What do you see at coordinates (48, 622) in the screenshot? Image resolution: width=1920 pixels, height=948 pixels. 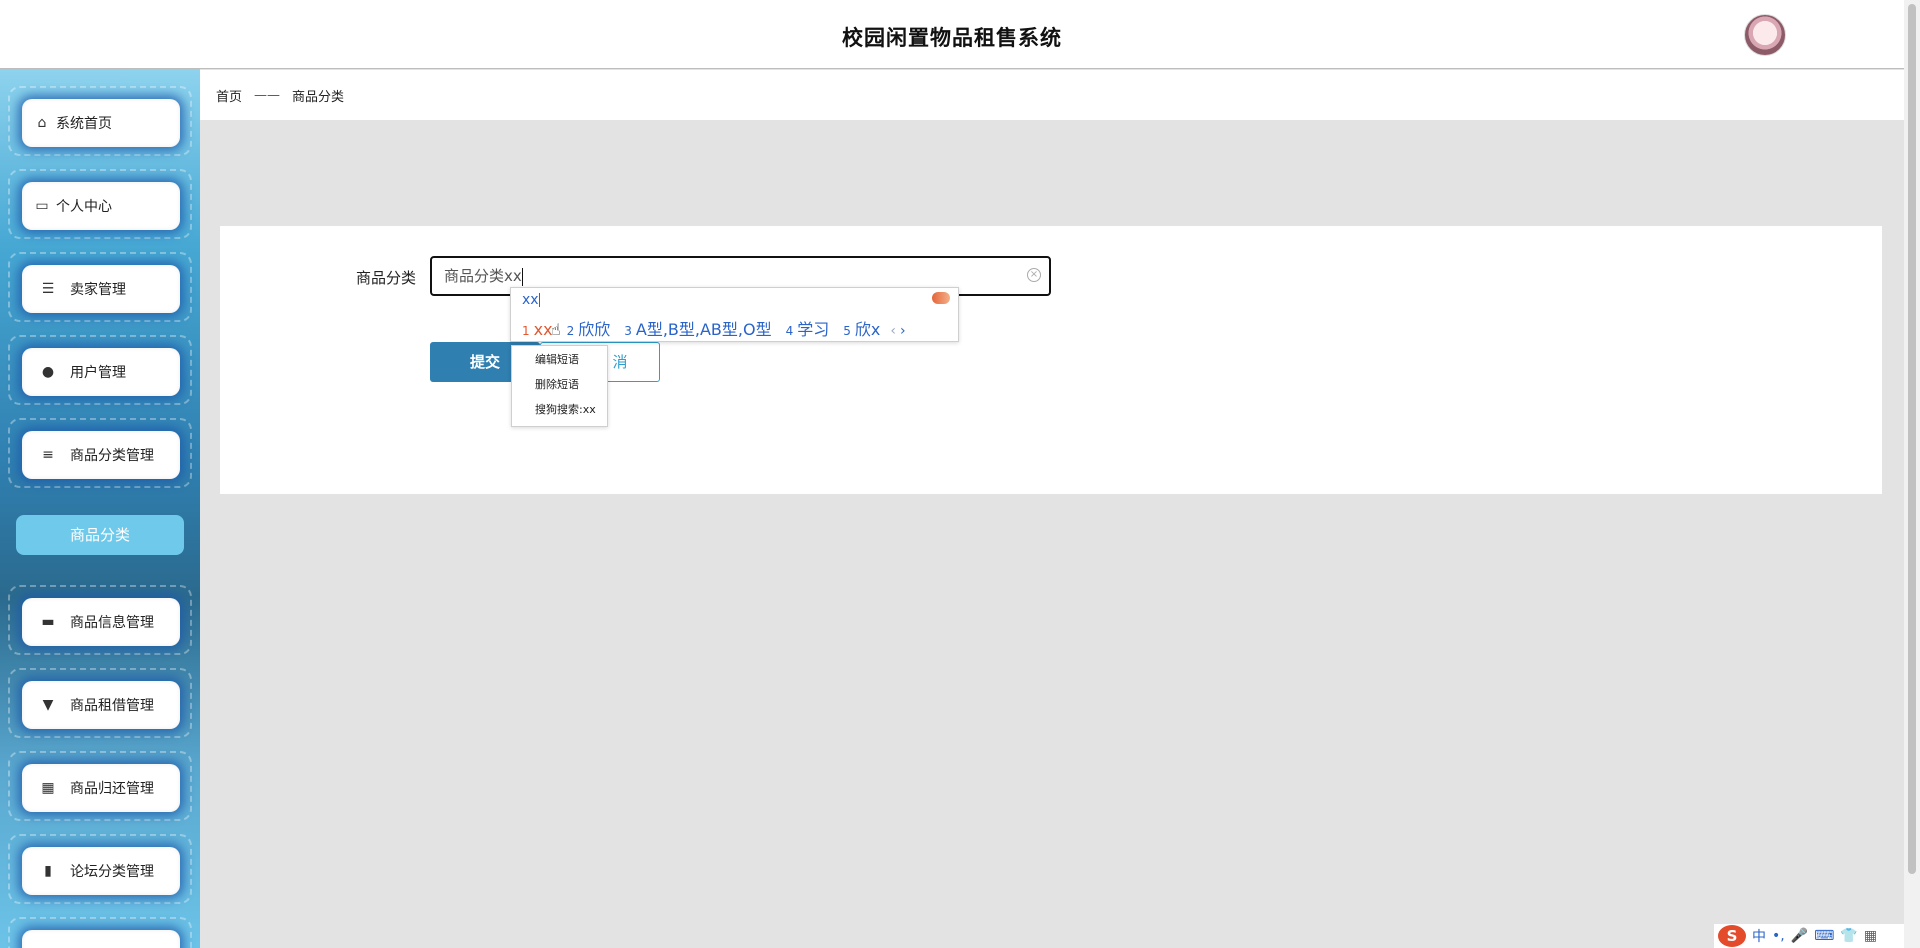 I see `monitor-icon: ▬` at bounding box center [48, 622].